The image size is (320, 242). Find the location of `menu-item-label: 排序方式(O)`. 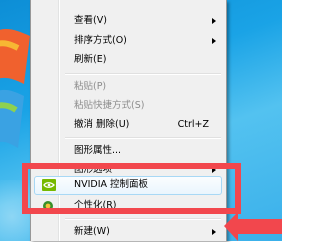

menu-item-label: 排序方式(O) is located at coordinates (100, 40).